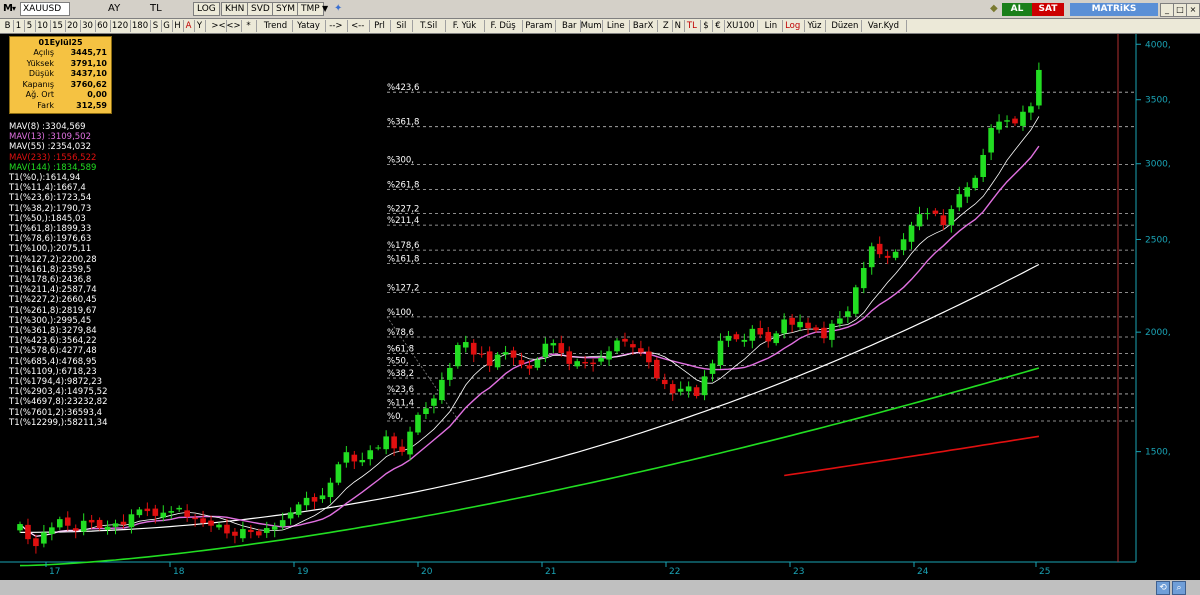  I want to click on toolbar-button-15: 15, so click(58, 26).